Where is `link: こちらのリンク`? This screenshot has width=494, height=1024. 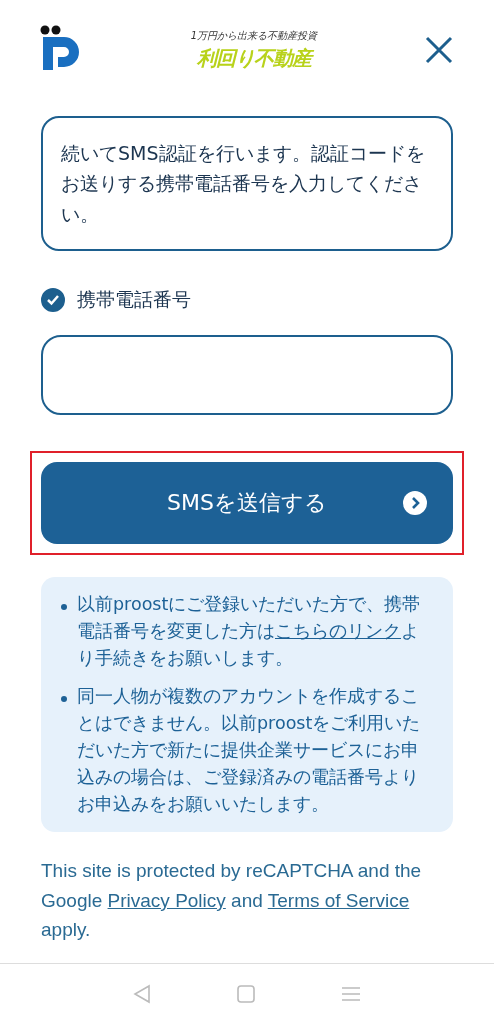 link: こちらのリンク is located at coordinates (338, 631).